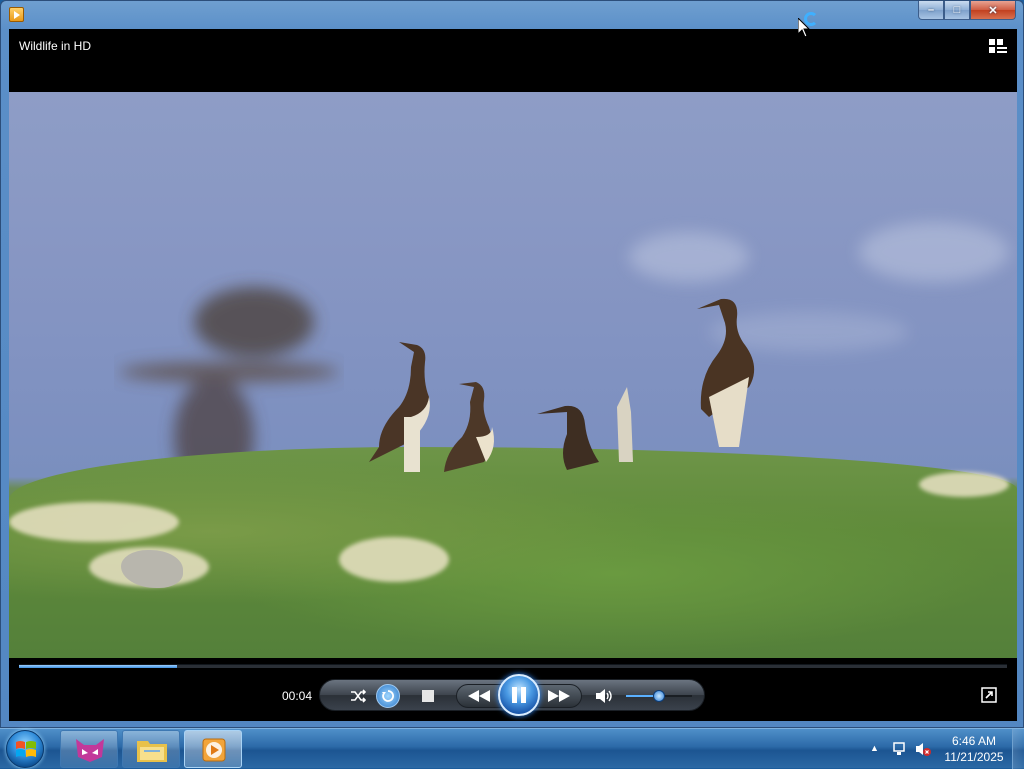 This screenshot has height=769, width=1024. I want to click on windows-logo-icon, so click(26, 749).